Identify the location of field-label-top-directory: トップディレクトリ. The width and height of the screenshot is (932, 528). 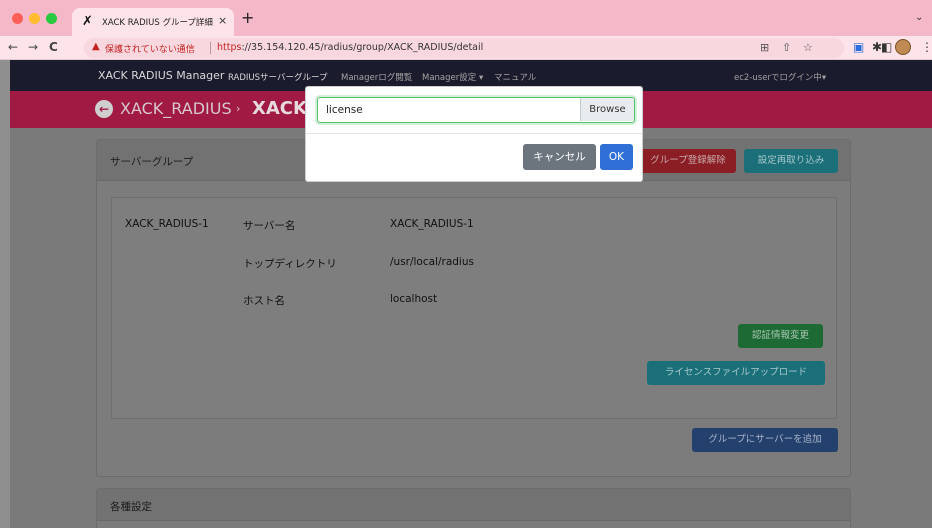
(290, 264).